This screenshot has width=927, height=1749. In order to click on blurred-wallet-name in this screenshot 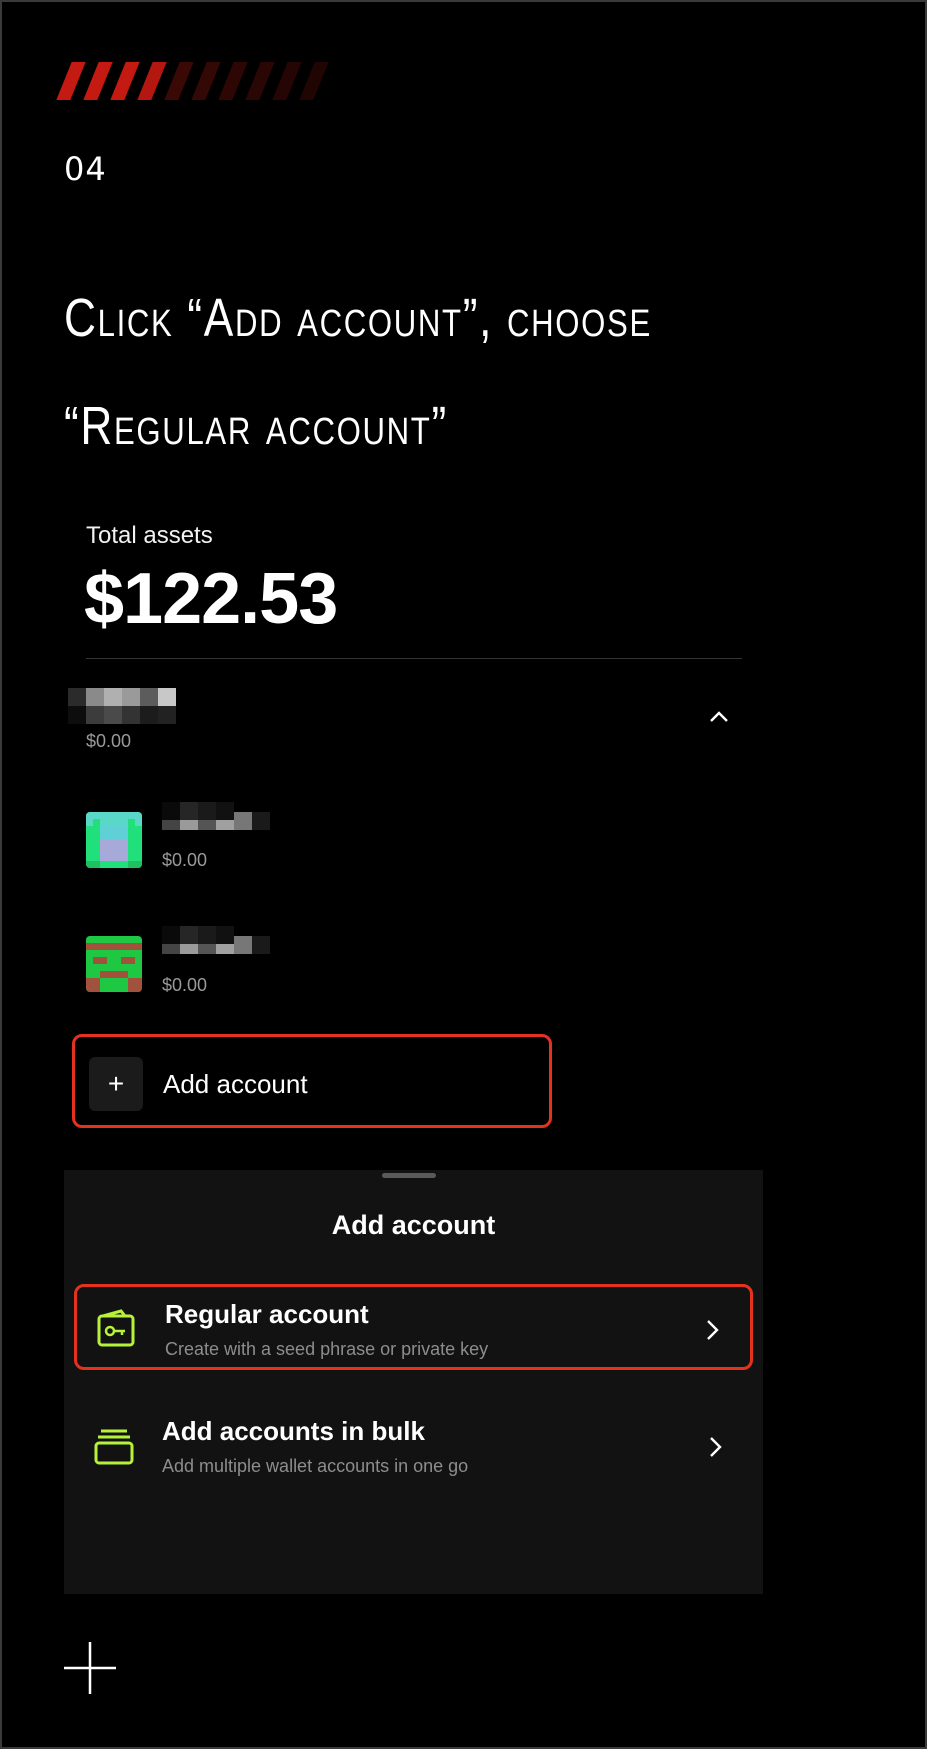, I will do `click(122, 697)`.